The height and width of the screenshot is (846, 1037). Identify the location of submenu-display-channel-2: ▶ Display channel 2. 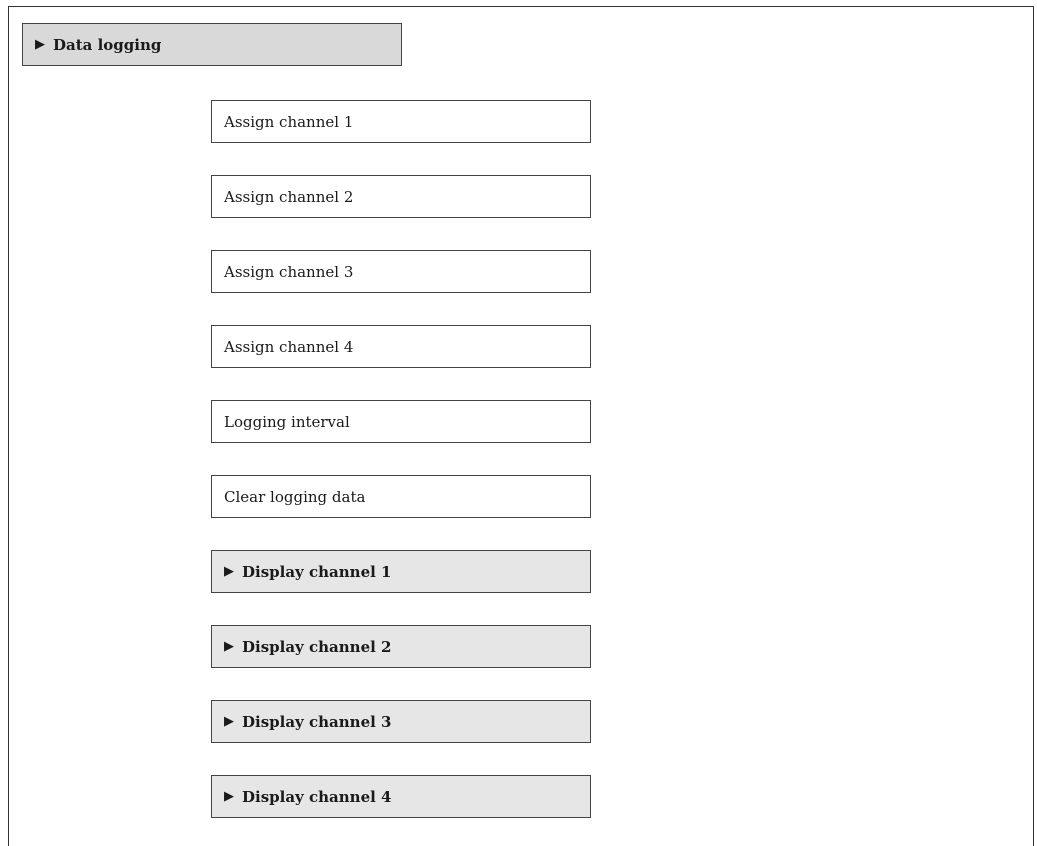
(401, 646).